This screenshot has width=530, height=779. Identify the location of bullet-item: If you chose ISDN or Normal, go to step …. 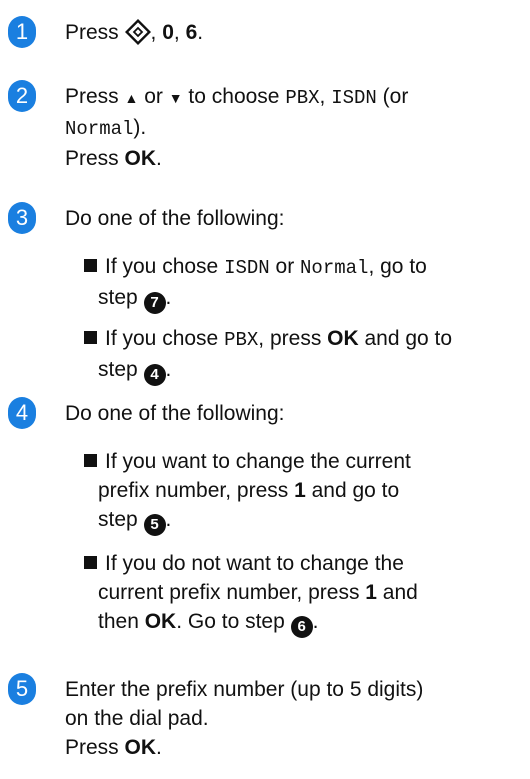
(299, 283).